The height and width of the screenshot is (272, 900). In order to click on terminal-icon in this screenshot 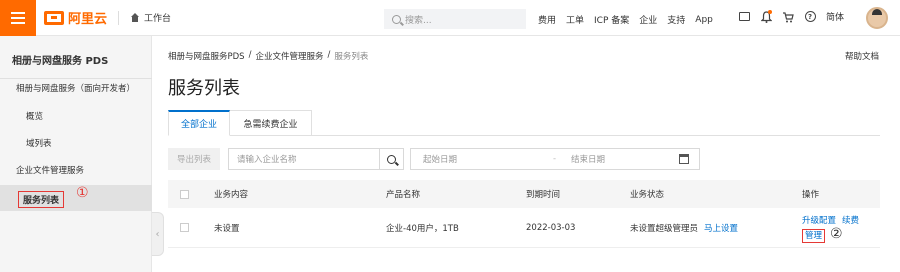, I will do `click(744, 17)`.